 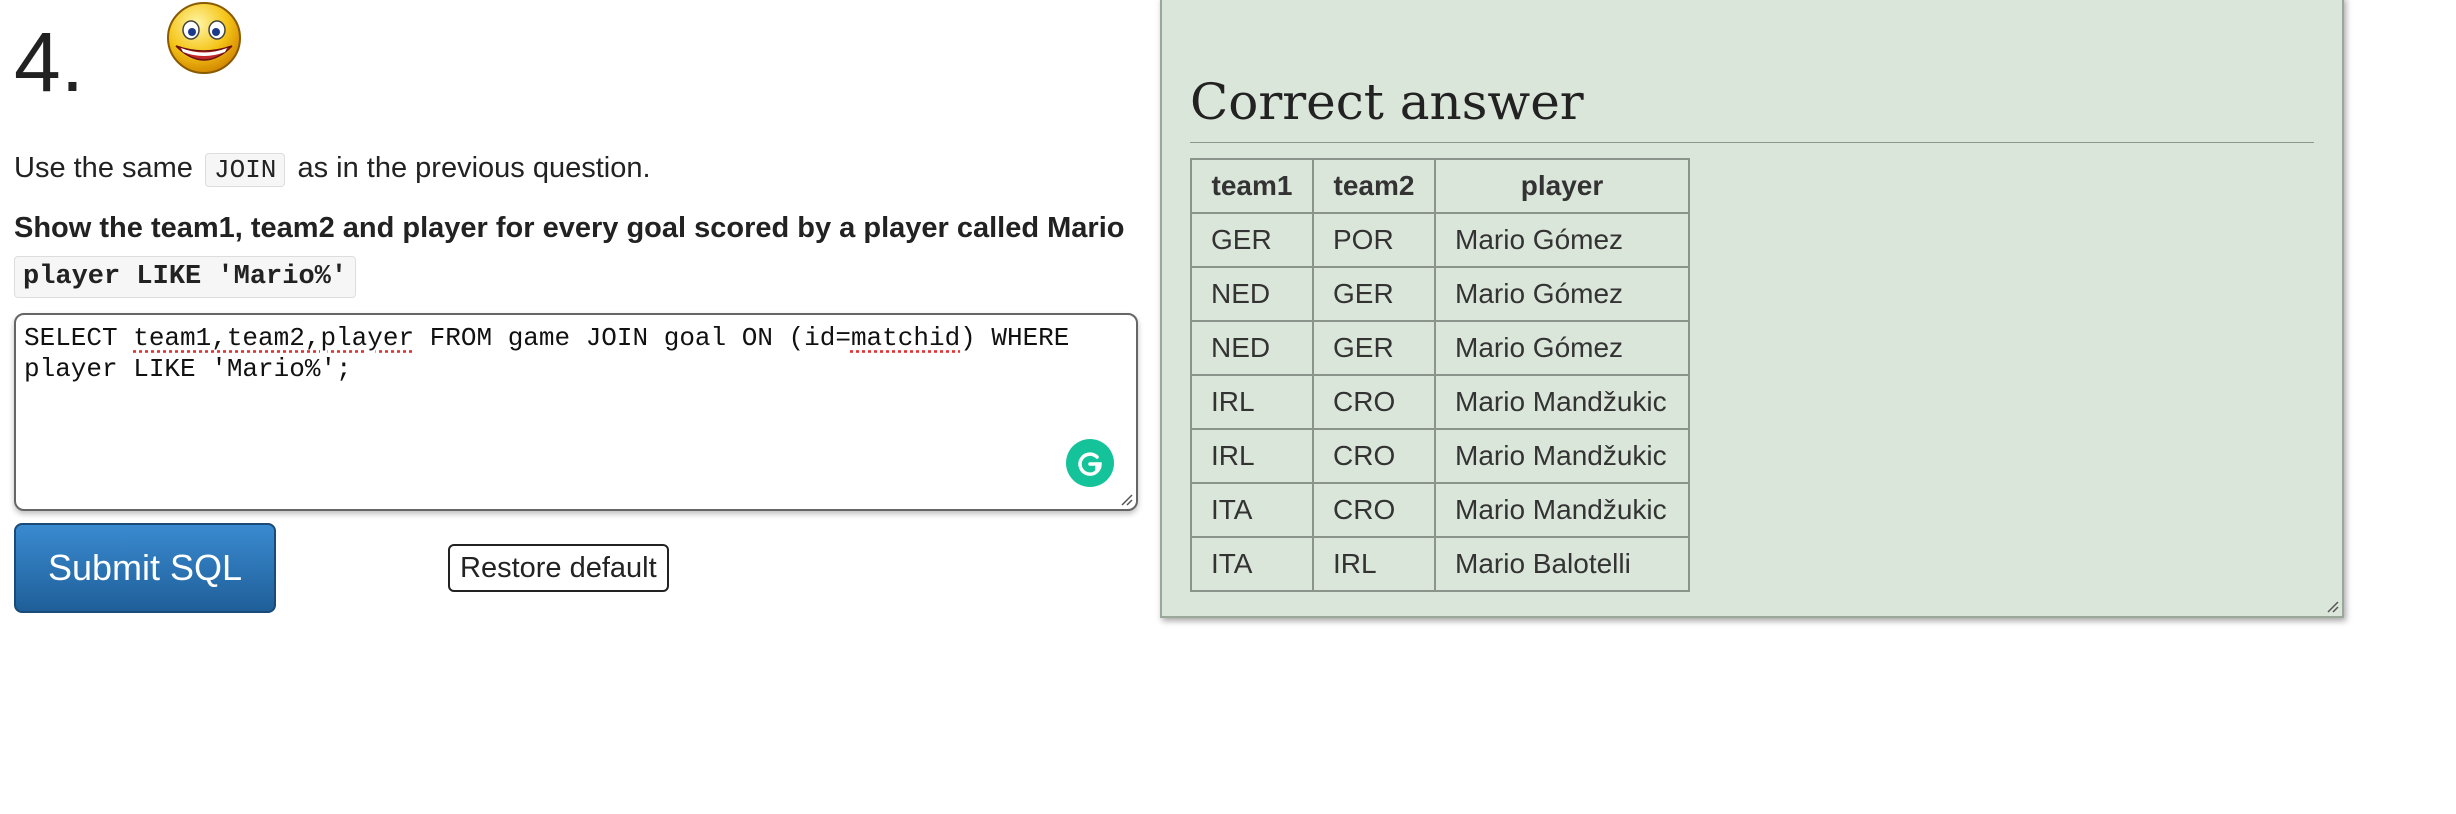 What do you see at coordinates (1562, 564) in the screenshot?
I see `table-cell: Mario Balotelli` at bounding box center [1562, 564].